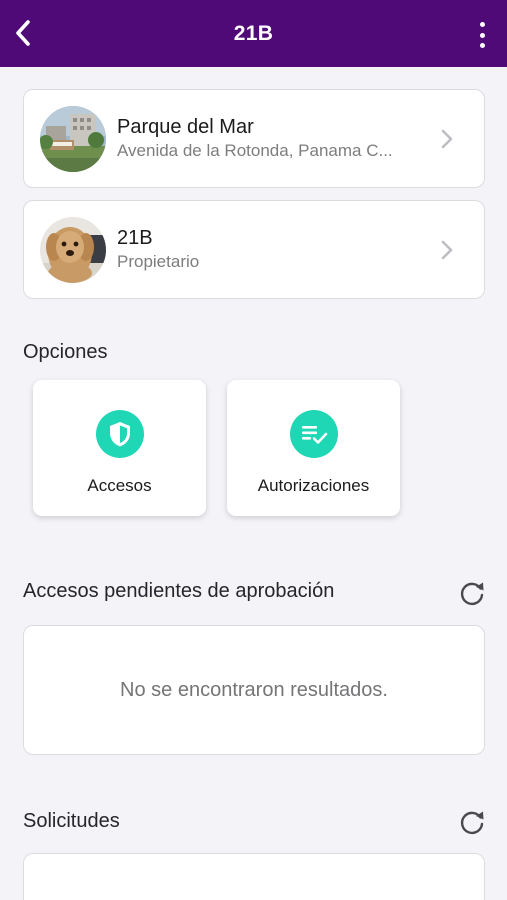  I want to click on requests-refresh-button, so click(472, 822).